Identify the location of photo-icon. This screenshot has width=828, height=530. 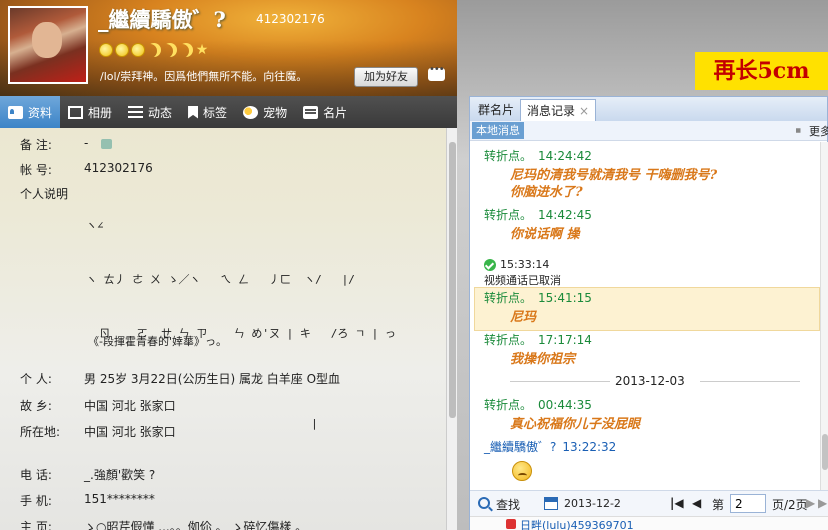
(76, 112).